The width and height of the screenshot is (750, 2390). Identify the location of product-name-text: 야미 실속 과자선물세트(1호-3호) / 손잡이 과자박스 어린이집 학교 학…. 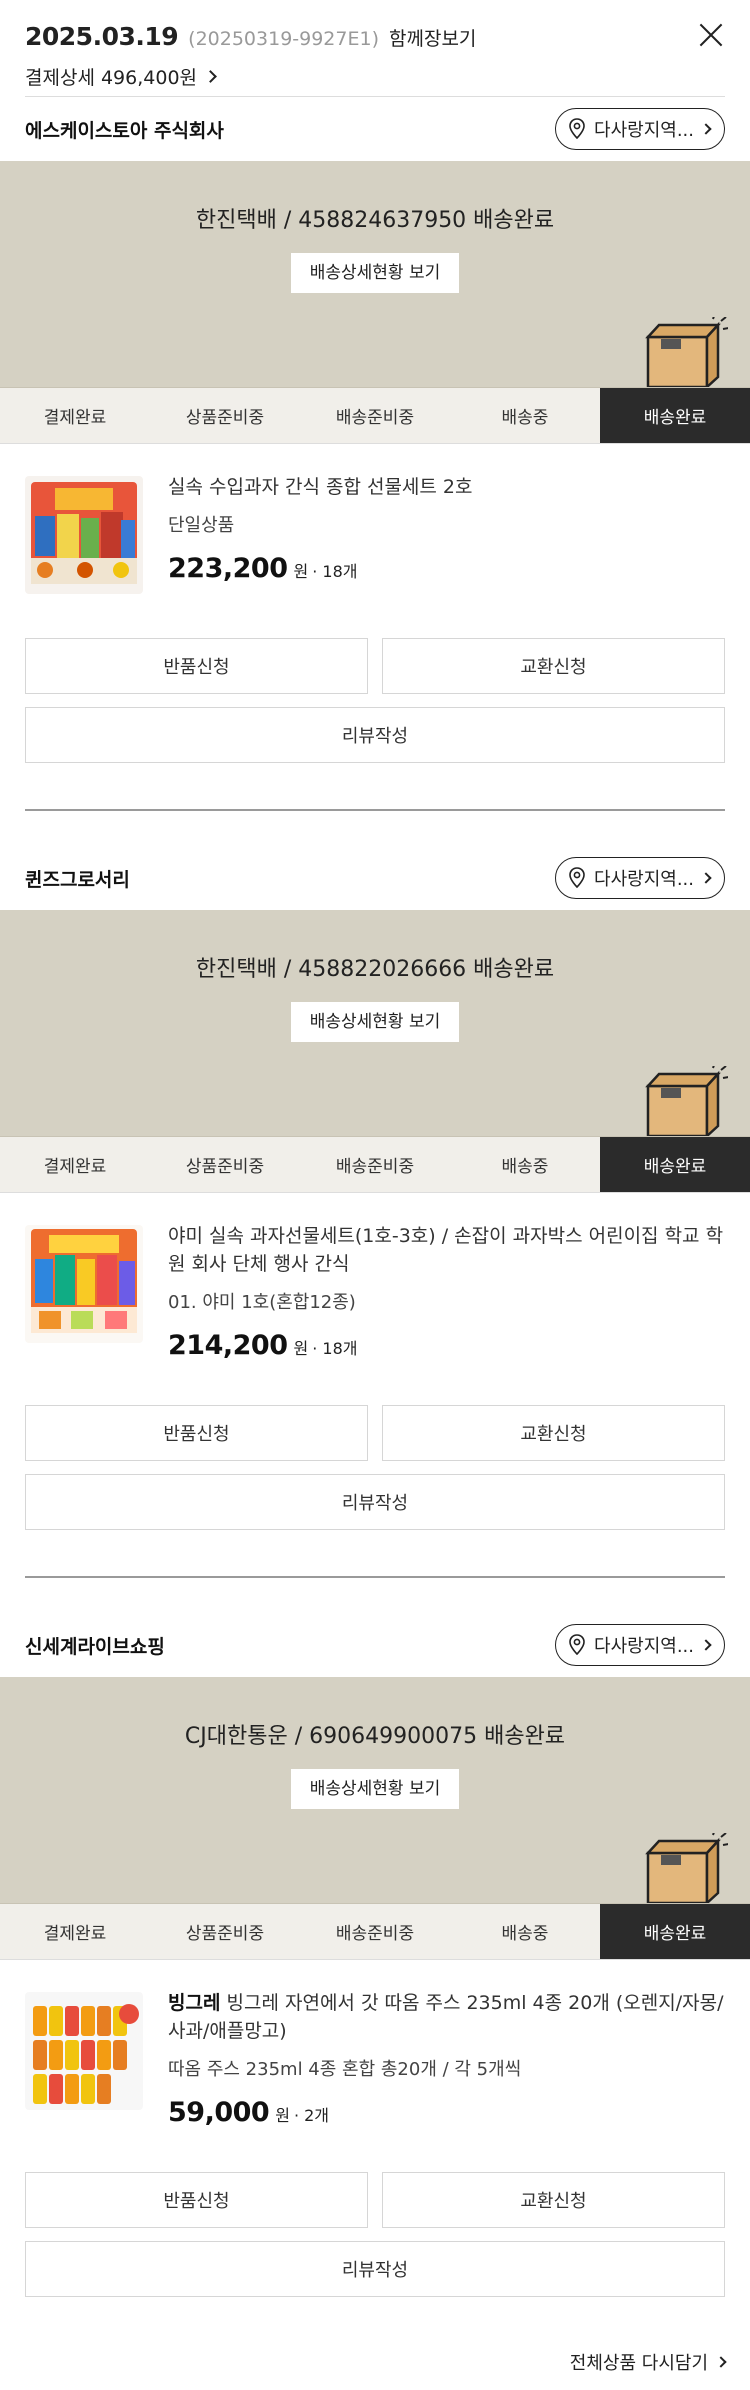
(446, 1250).